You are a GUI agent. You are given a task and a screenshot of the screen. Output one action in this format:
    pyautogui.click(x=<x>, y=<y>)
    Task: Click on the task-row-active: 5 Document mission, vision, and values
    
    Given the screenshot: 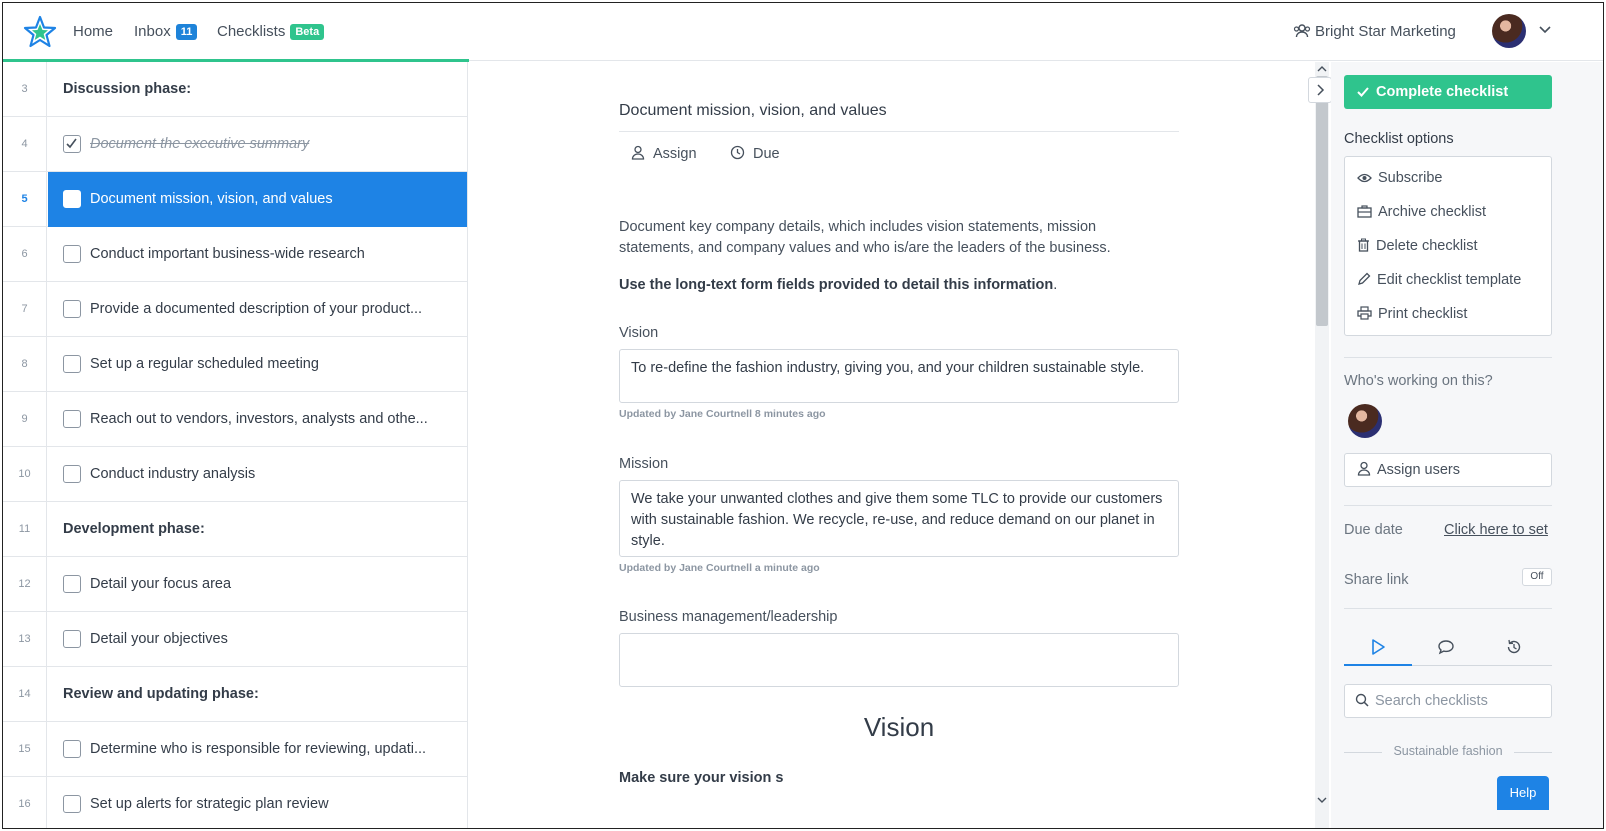 What is the action you would take?
    pyautogui.click(x=235, y=199)
    